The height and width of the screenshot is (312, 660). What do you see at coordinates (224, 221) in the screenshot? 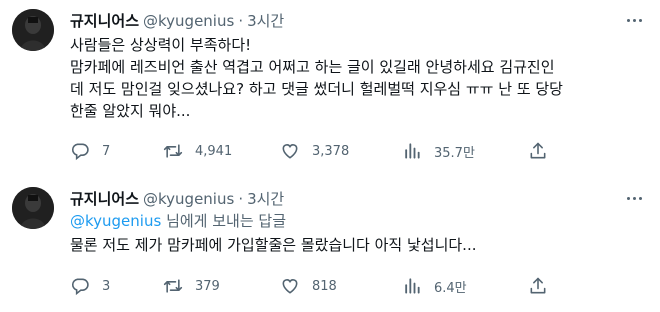
I see `reply-suffix: 님에게 보내는 답글` at bounding box center [224, 221].